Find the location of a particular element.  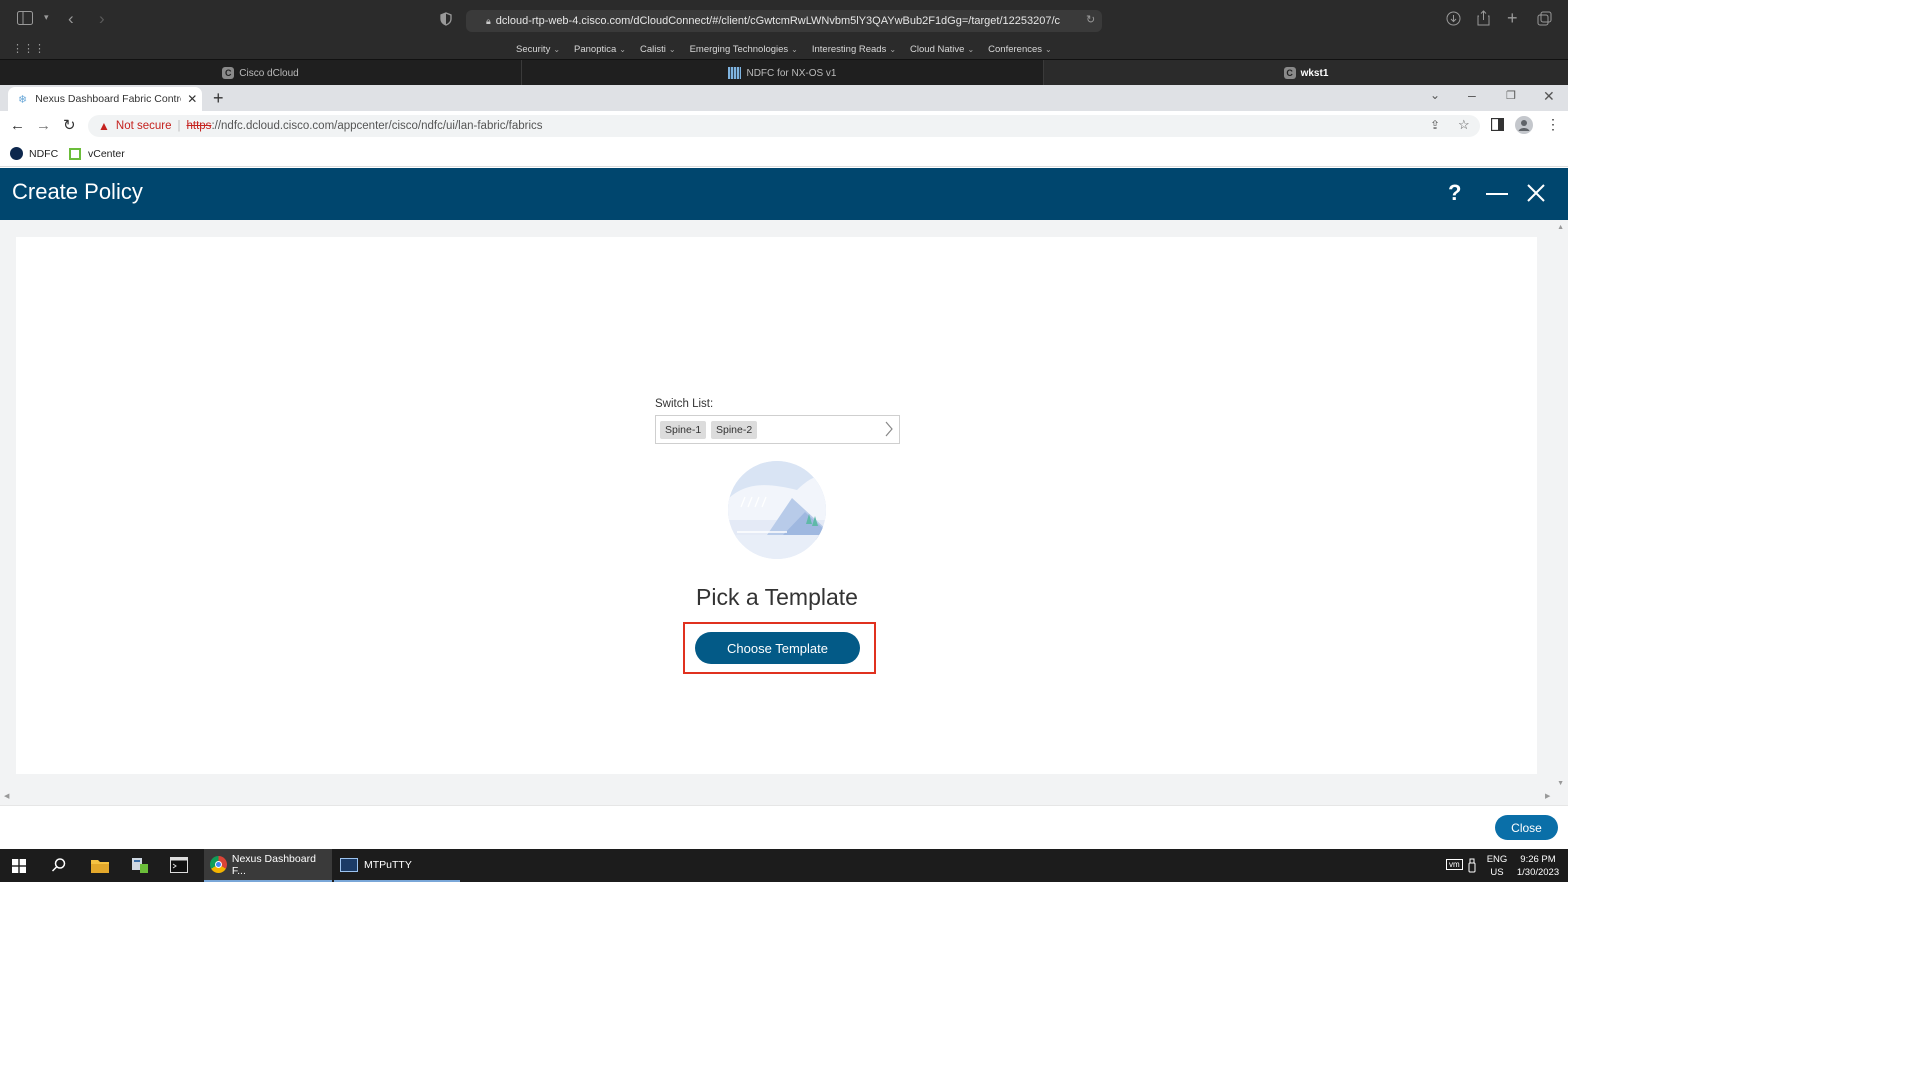

bookmark-interesting-reads: Interesting Reads ⌄ is located at coordinates (854, 49).